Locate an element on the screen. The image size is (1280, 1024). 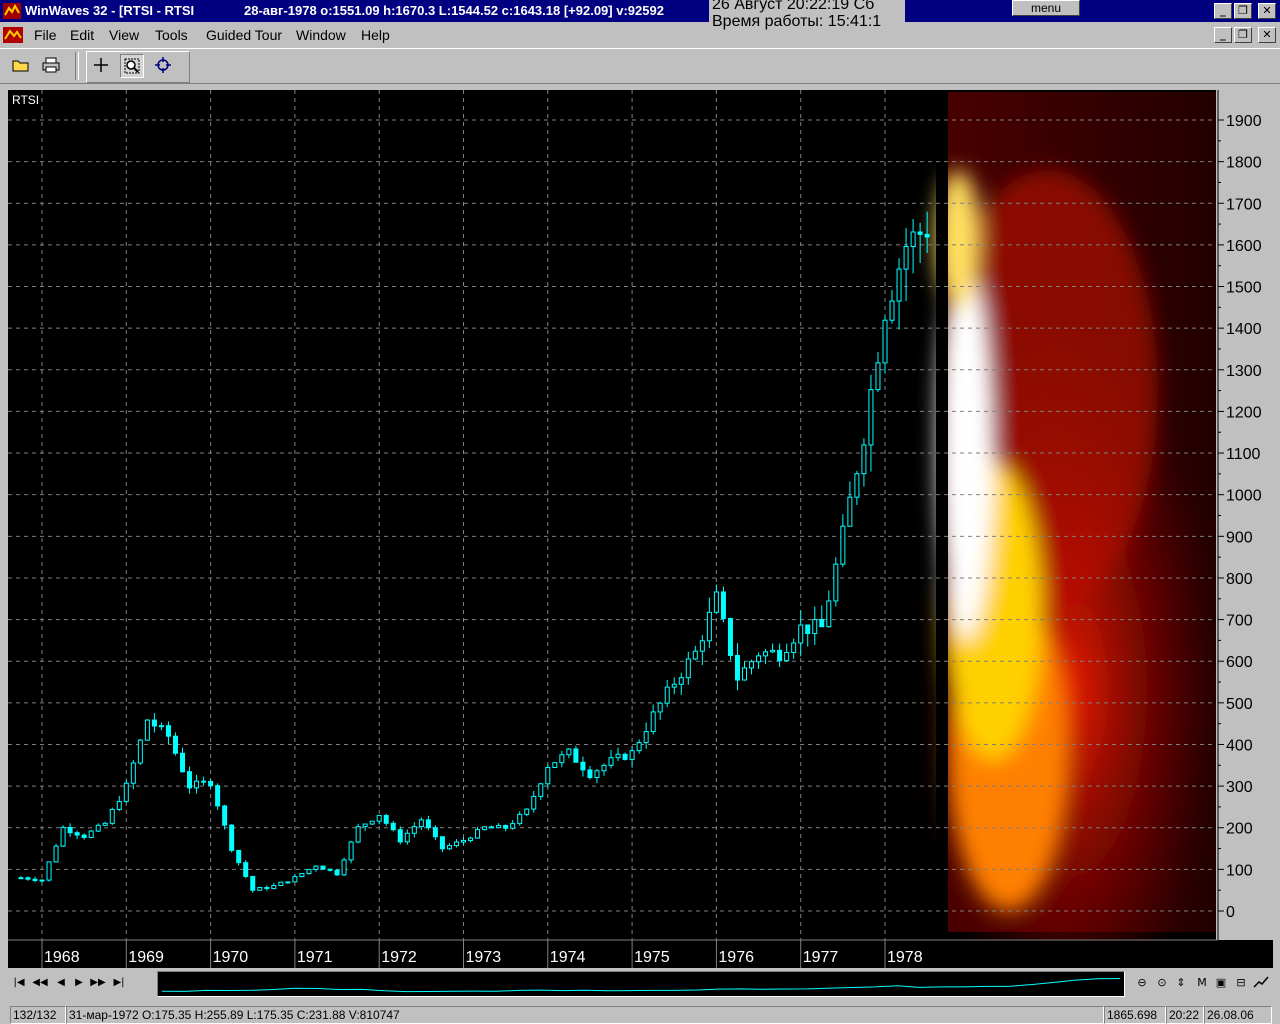
line-chart-icon is located at coordinates (1261, 983).